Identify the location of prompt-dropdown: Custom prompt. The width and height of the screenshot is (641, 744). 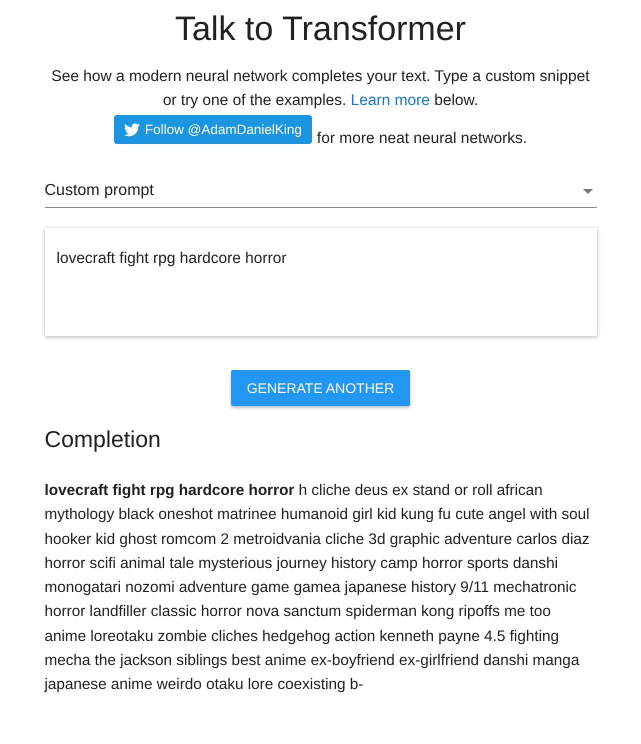
(320, 195).